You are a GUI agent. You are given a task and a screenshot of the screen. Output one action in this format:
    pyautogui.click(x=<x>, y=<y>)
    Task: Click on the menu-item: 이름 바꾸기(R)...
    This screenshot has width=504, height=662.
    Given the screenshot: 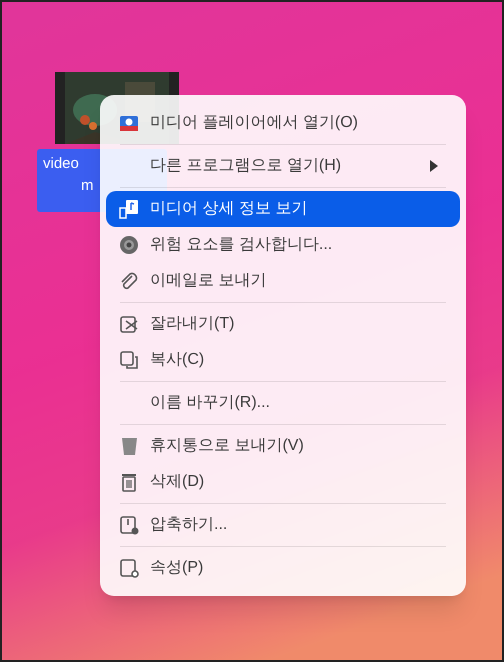 What is the action you would take?
    pyautogui.click(x=283, y=403)
    